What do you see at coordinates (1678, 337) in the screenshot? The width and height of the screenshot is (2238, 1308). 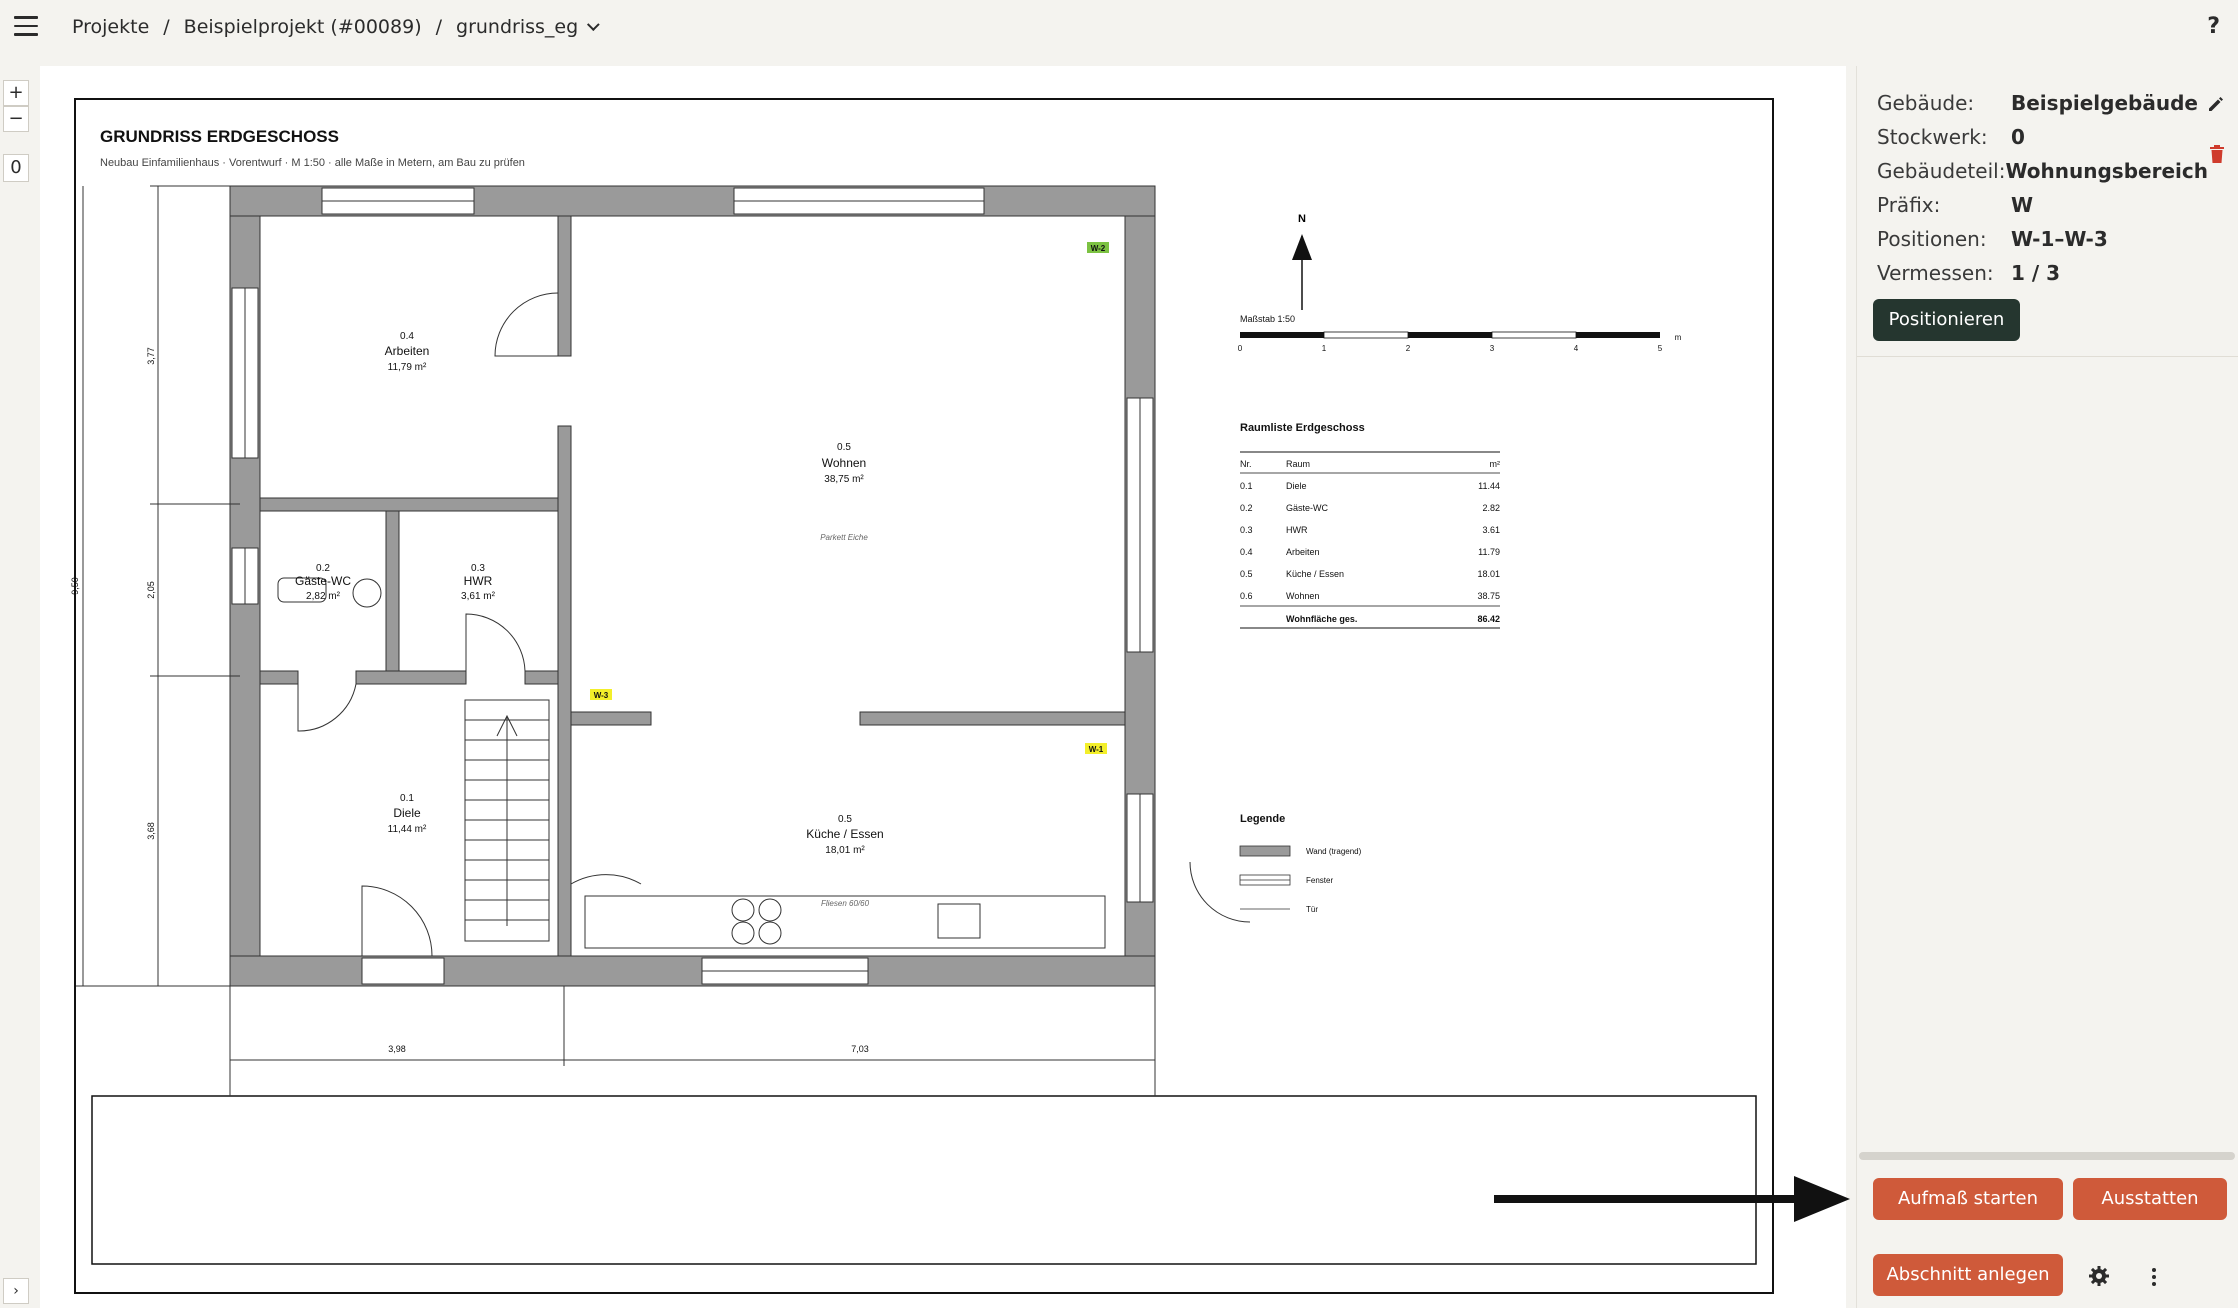 I see `svg-text: m` at bounding box center [1678, 337].